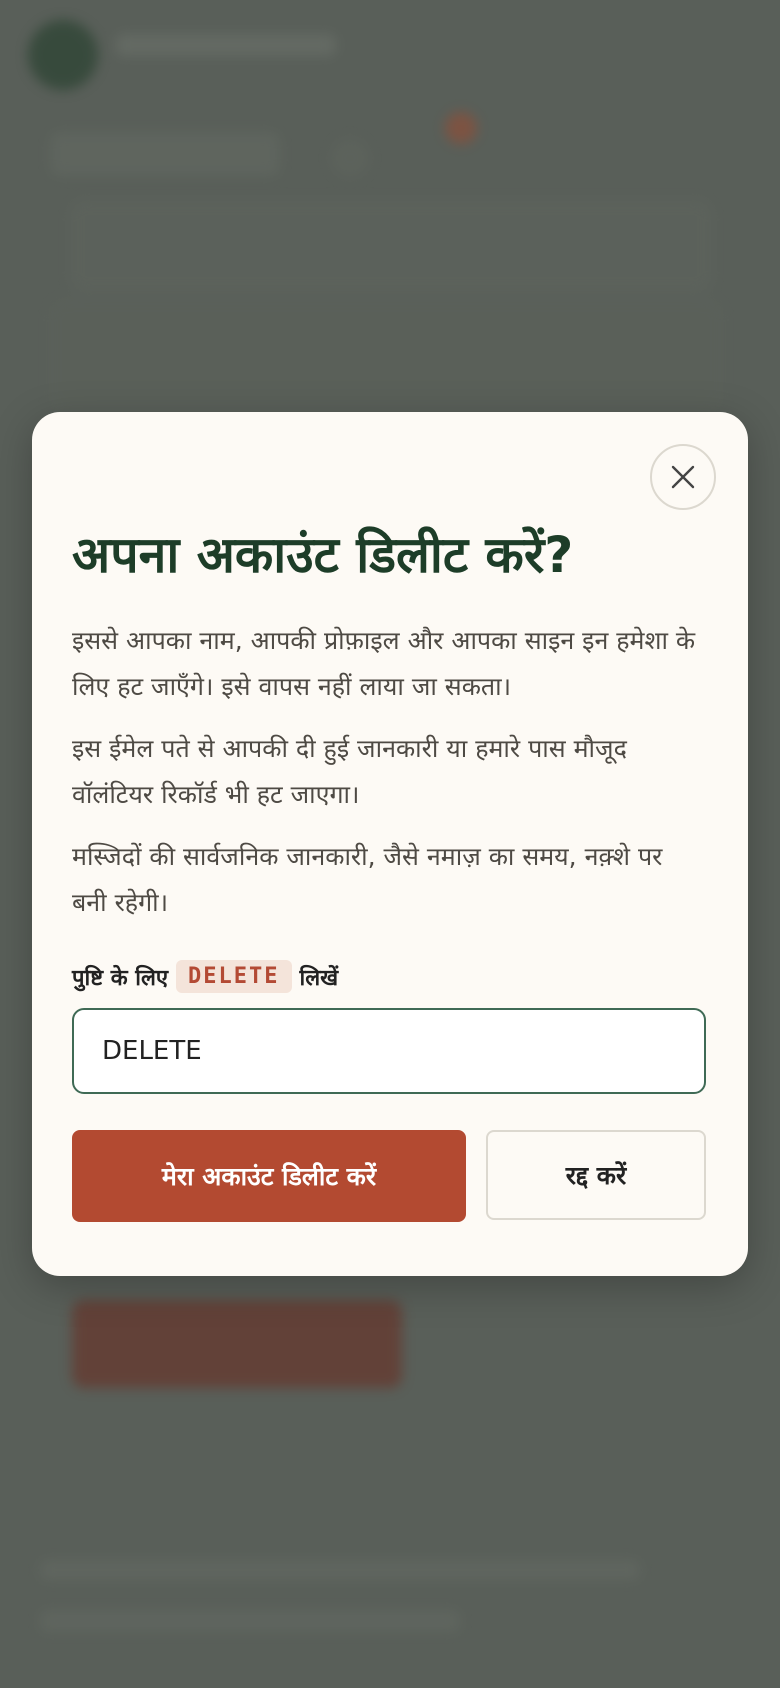  I want to click on confirm-label-suffix: लिखें, so click(319, 978).